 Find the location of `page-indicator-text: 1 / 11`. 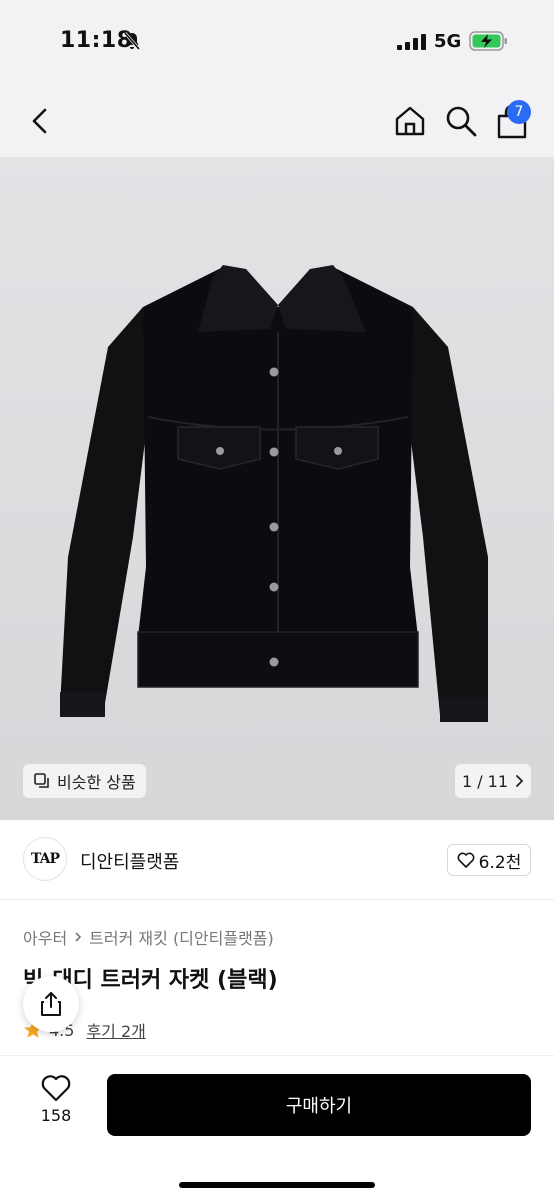

page-indicator-text: 1 / 11 is located at coordinates (485, 781).